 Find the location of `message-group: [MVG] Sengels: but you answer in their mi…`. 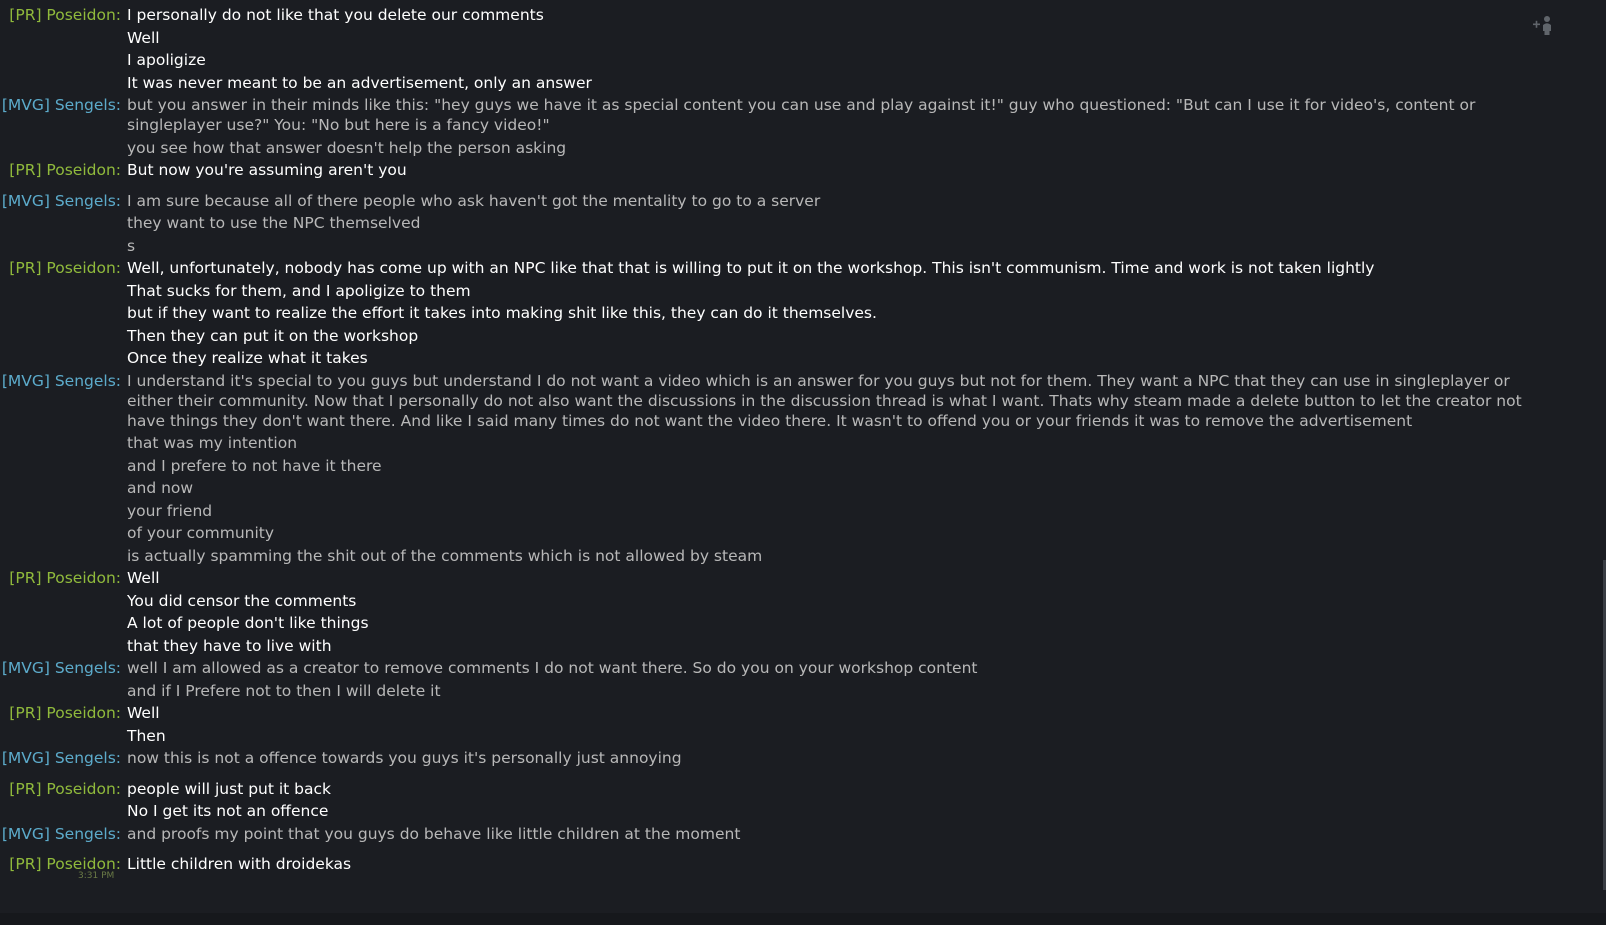

message-group: [MVG] Sengels: but you answer in their mi… is located at coordinates (780, 126).